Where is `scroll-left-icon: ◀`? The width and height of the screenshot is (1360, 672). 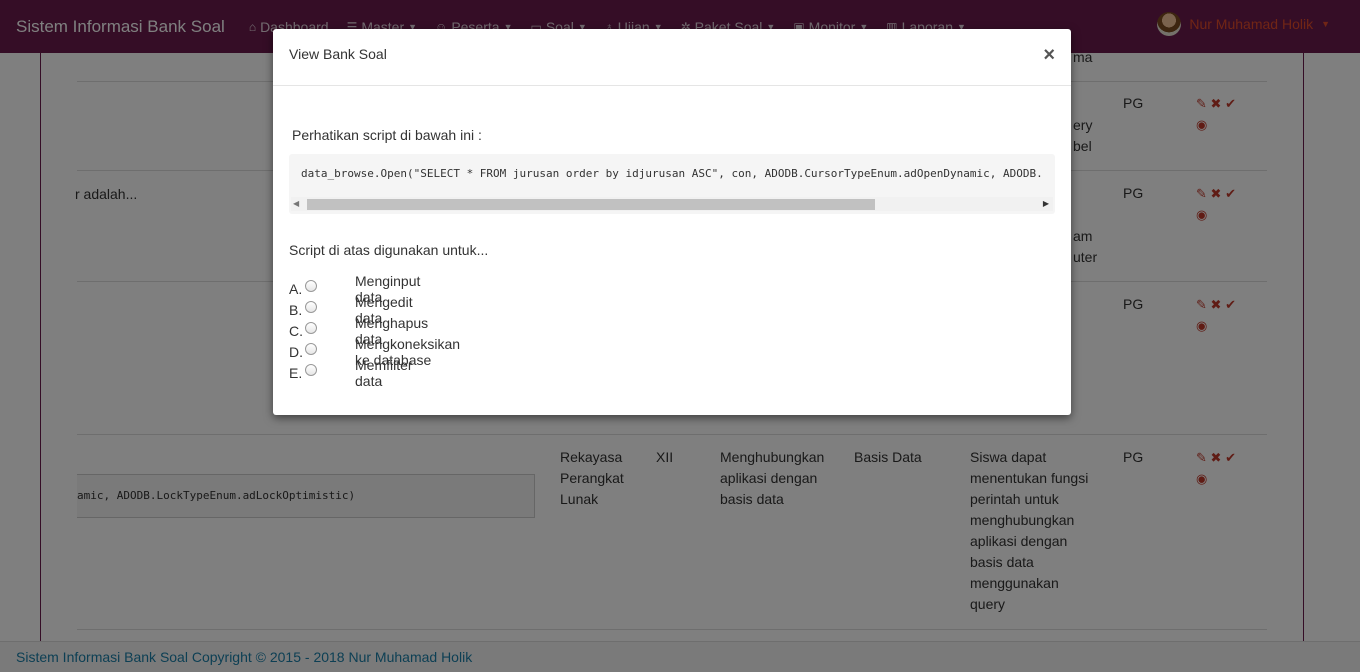 scroll-left-icon: ◀ is located at coordinates (296, 203).